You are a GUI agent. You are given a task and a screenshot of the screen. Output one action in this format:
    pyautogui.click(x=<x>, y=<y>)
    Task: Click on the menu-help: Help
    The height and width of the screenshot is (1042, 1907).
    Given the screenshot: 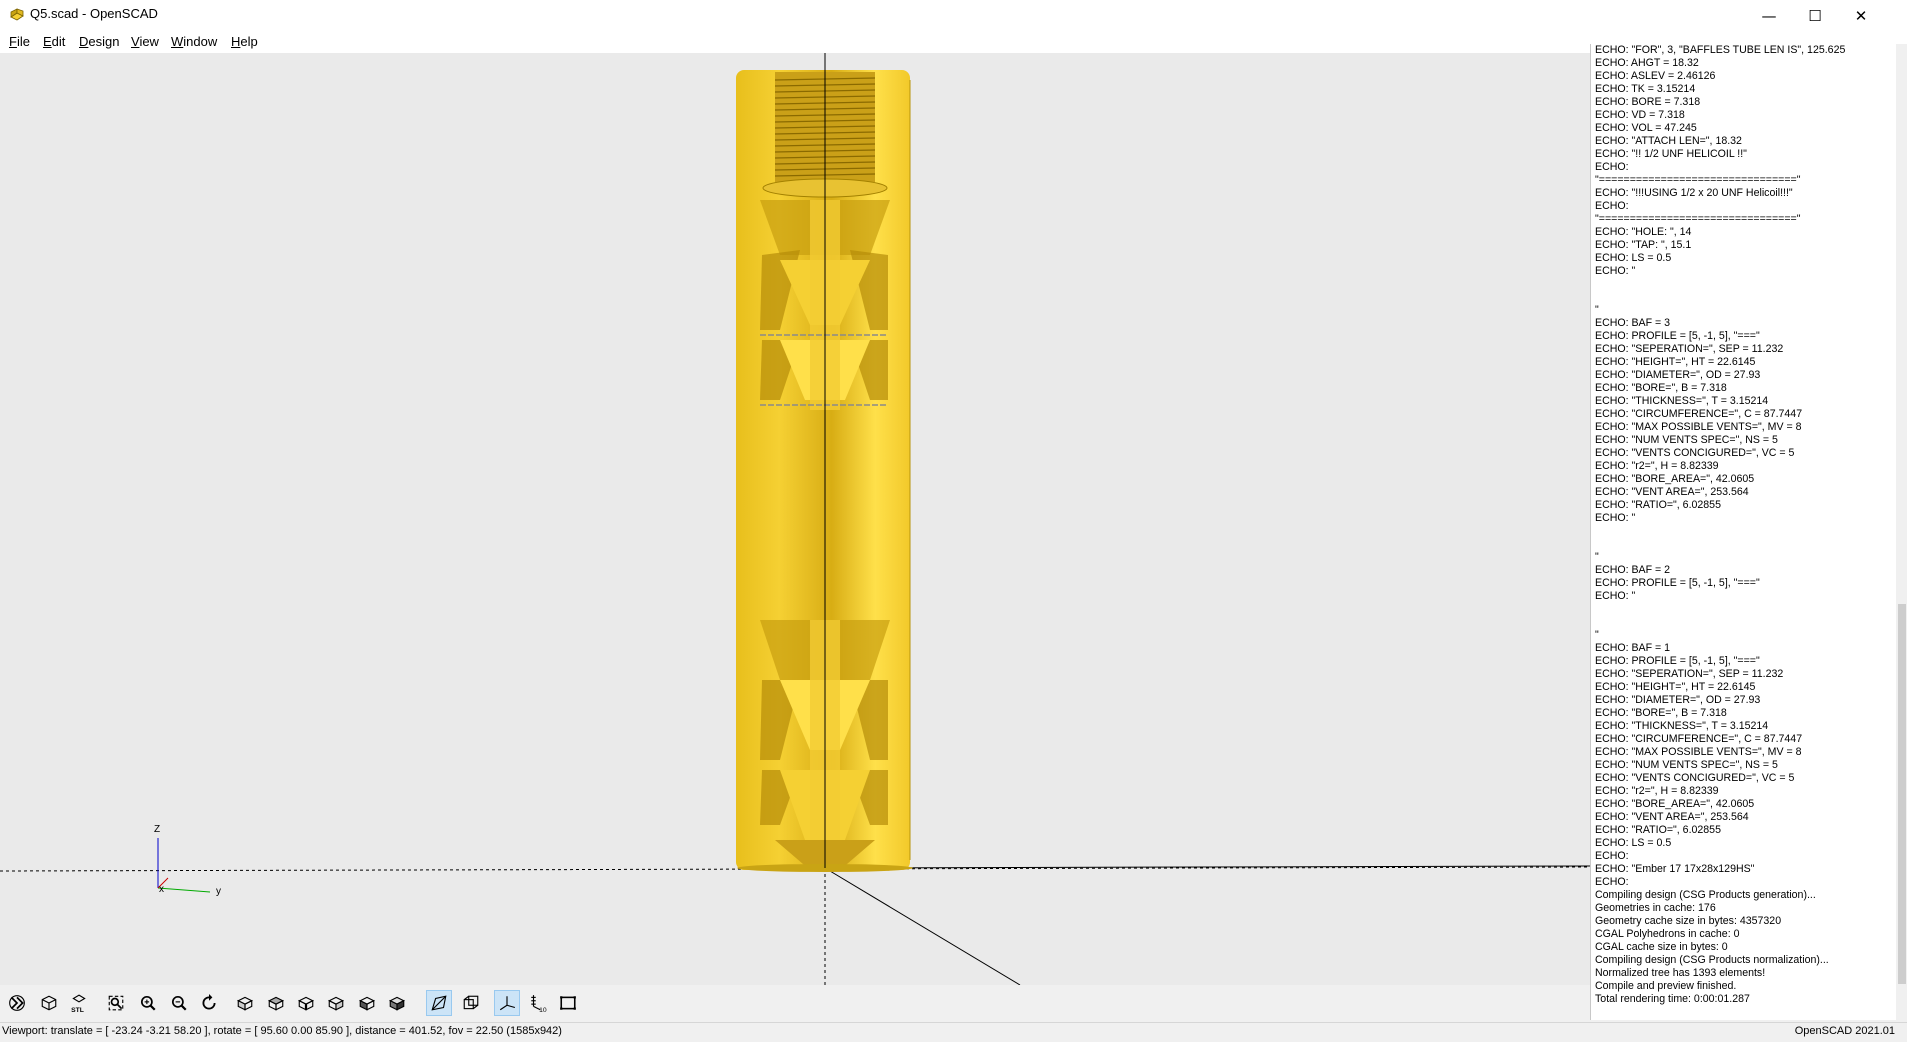 What is the action you would take?
    pyautogui.click(x=244, y=41)
    